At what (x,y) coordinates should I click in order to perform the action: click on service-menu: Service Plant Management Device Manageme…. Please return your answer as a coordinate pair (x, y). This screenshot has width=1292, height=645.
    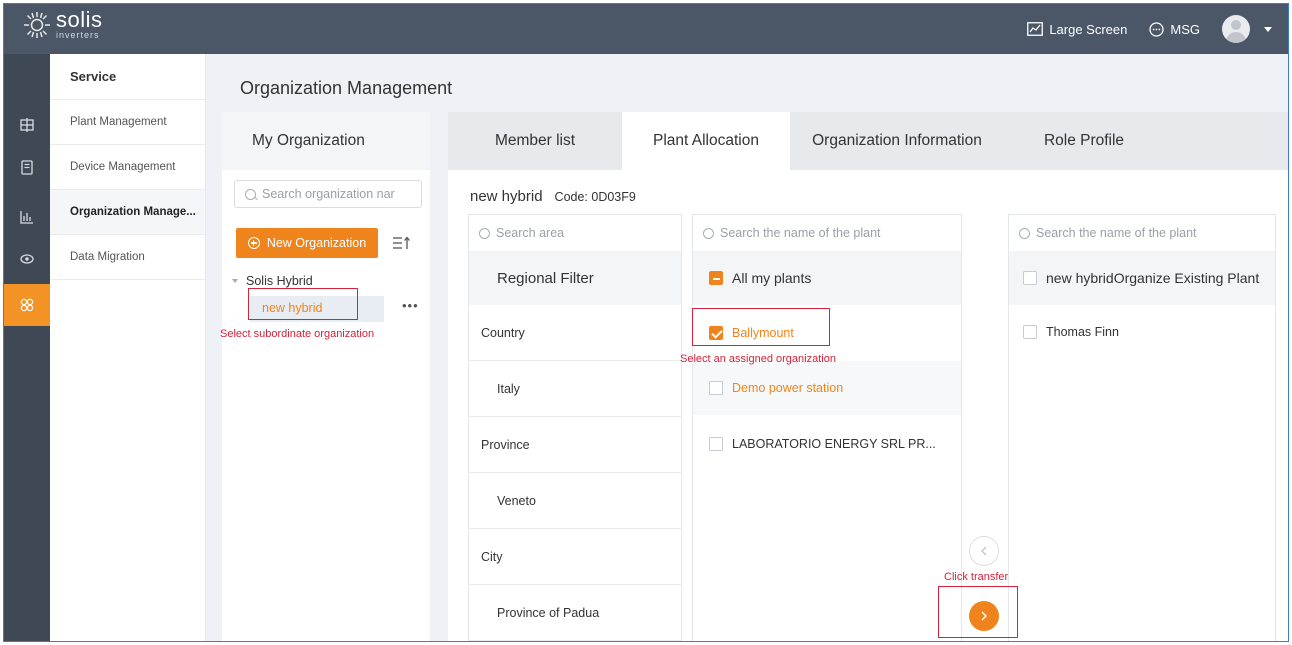
    Looking at the image, I should click on (128, 347).